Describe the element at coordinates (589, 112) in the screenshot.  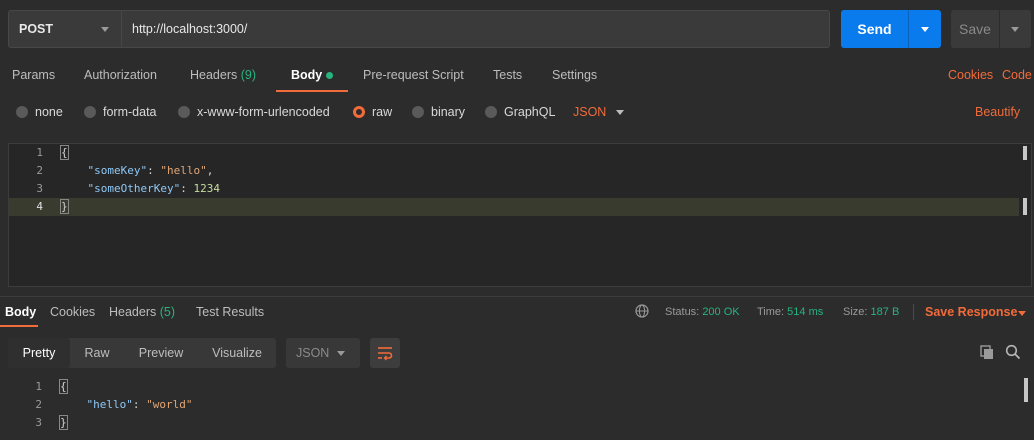
I see `language-select: JSON` at that location.